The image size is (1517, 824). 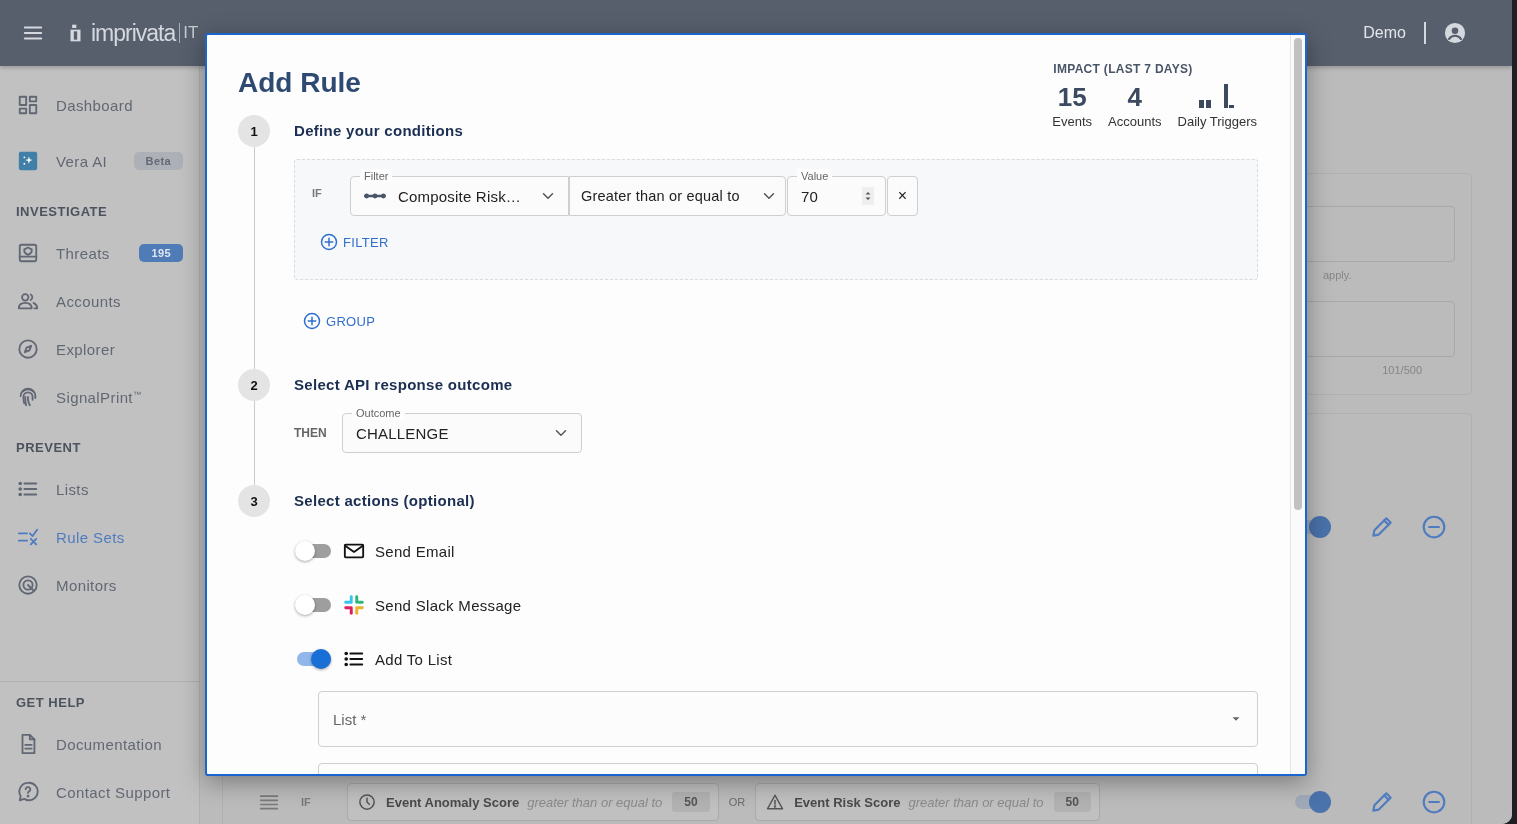 What do you see at coordinates (158, 161) in the screenshot?
I see `nav-badge: Beta` at bounding box center [158, 161].